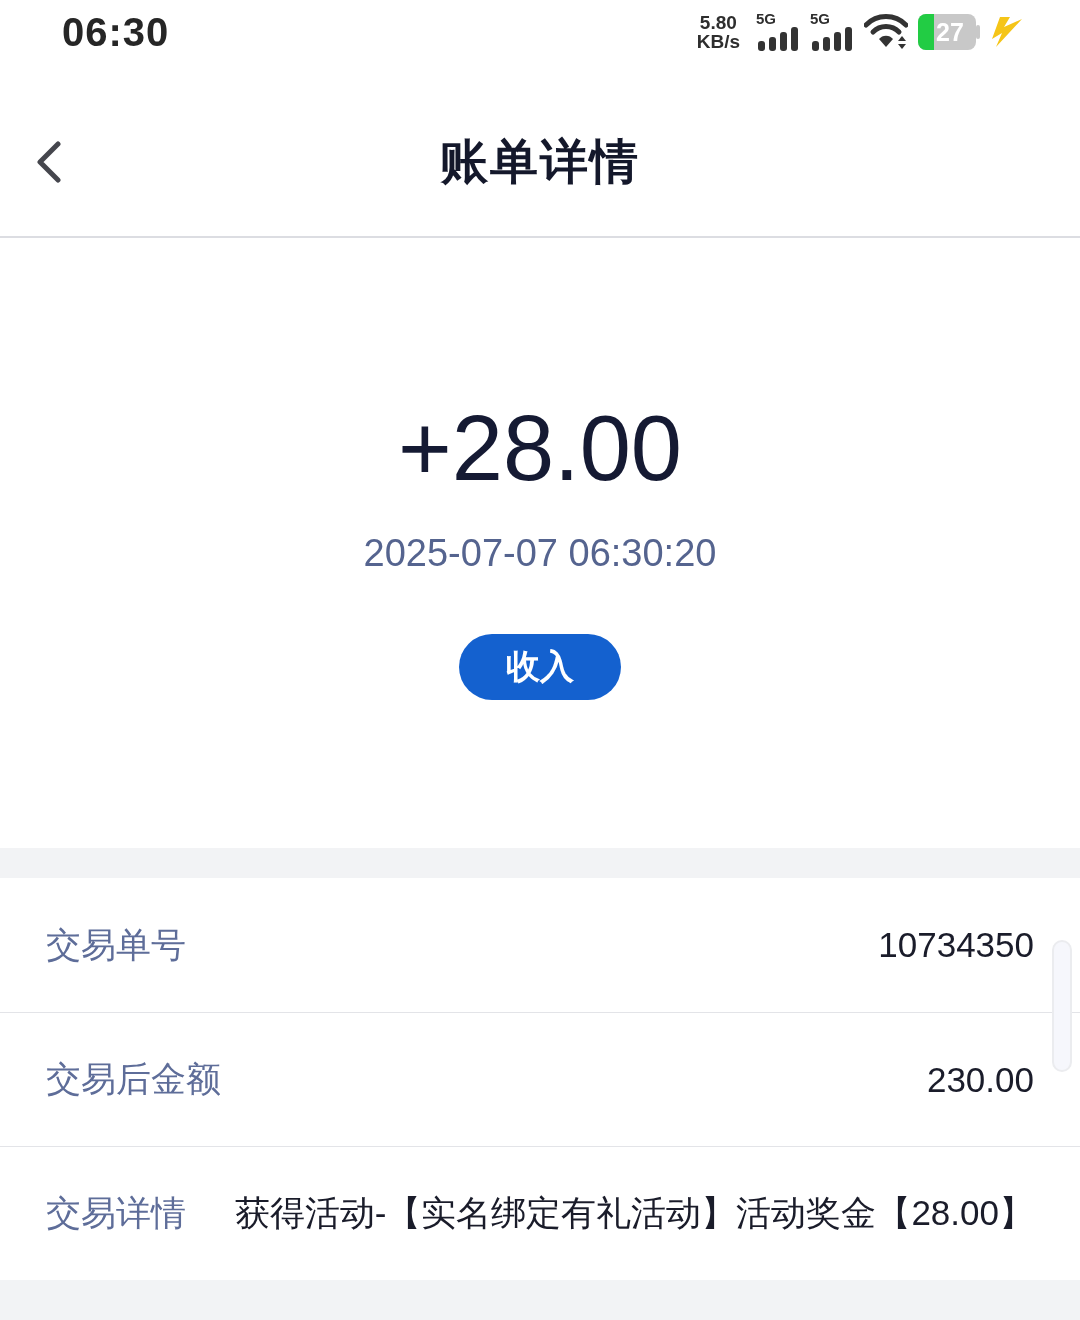 The width and height of the screenshot is (1080, 1320). Describe the element at coordinates (634, 1213) in the screenshot. I see `detail-value: 获得活动-【实名绑定有礼活动】活动奖金【28.00】` at that location.